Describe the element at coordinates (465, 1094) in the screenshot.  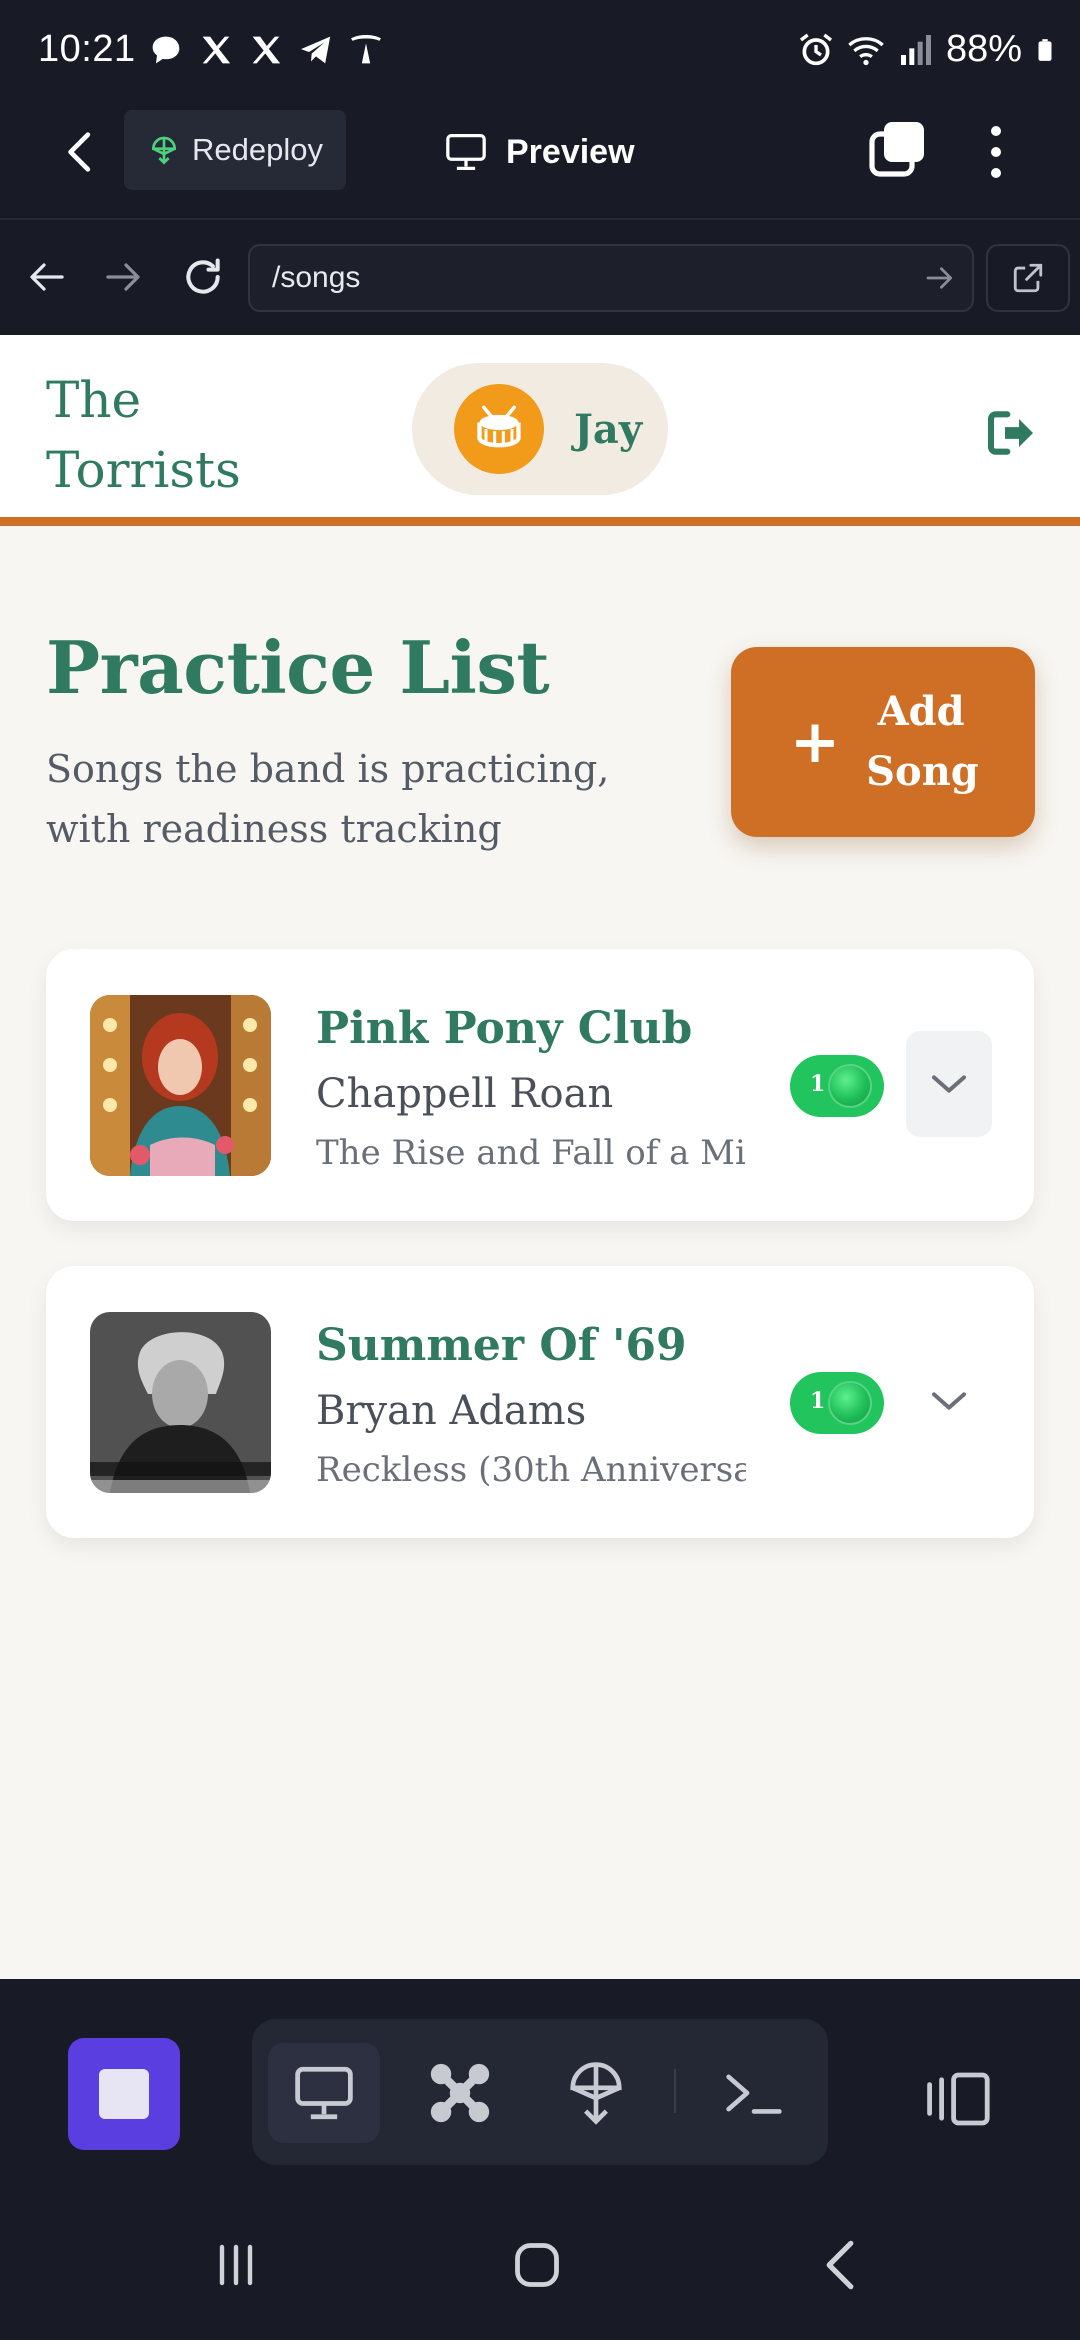
I see `song-artist: Chappell Roan` at that location.